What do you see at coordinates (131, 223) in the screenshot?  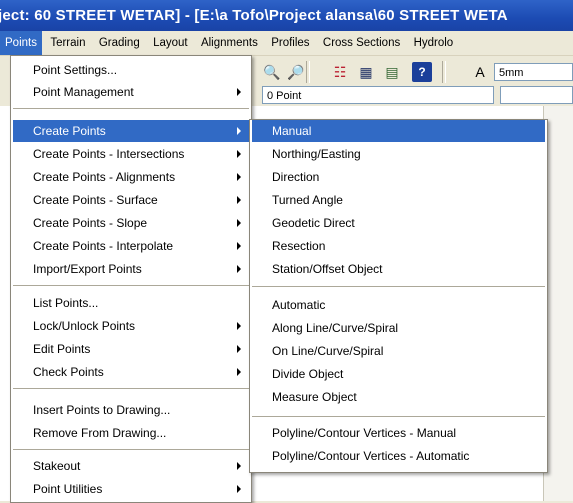 I see `menu-item-create-points-slope: Create Points - Slope` at bounding box center [131, 223].